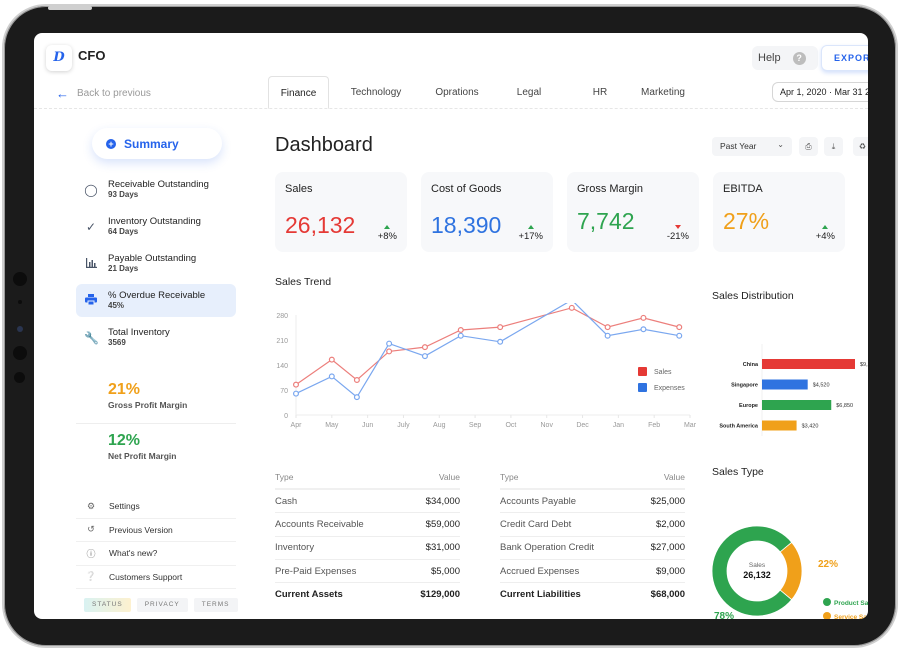 The width and height of the screenshot is (900, 650). Describe the element at coordinates (316, 571) in the screenshot. I see `row-type: Pre-Paid Expenses` at that location.